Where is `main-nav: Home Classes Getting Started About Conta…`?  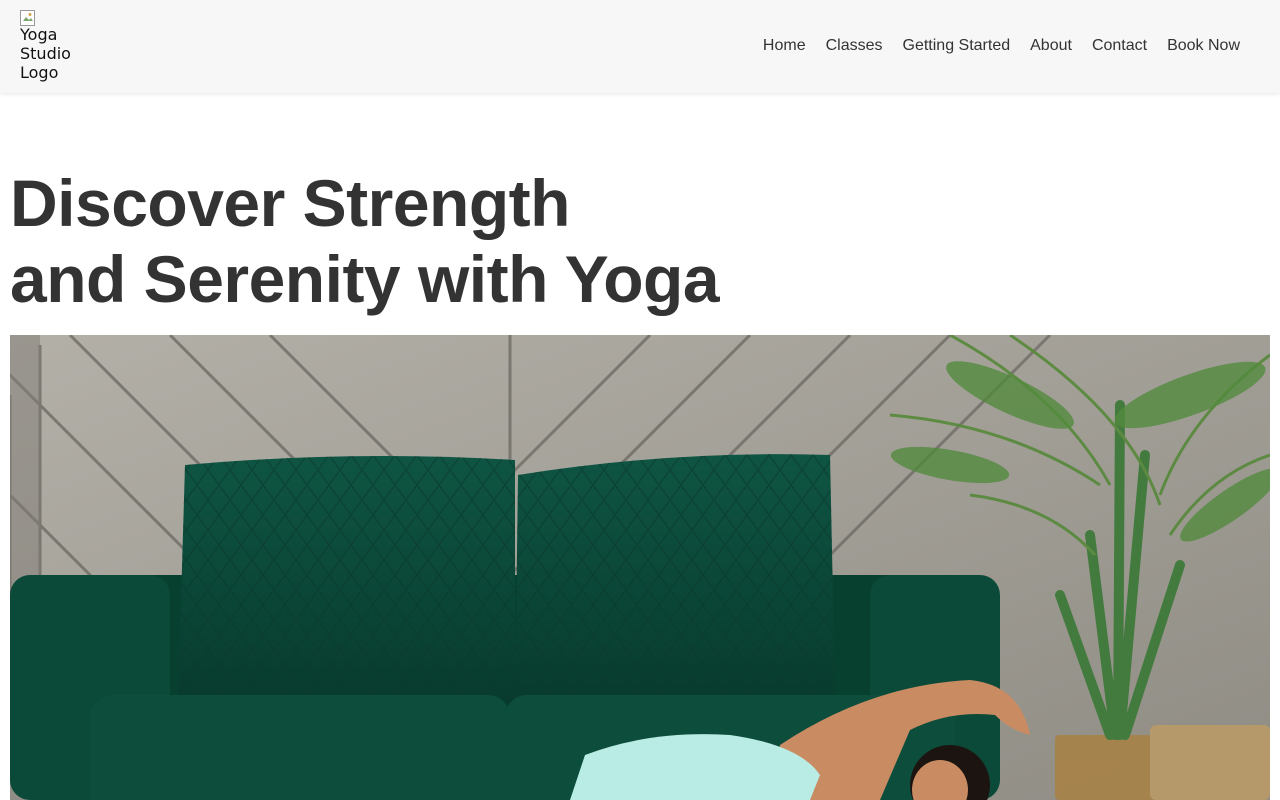 main-nav: Home Classes Getting Started About Conta… is located at coordinates (1001, 46).